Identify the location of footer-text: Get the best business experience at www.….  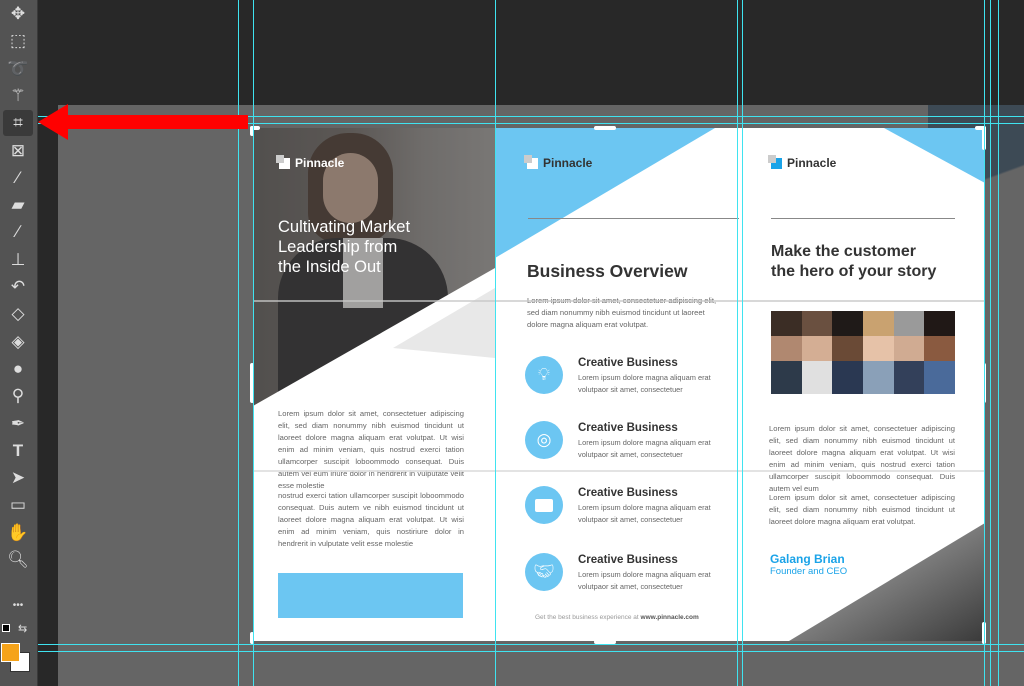
(617, 617).